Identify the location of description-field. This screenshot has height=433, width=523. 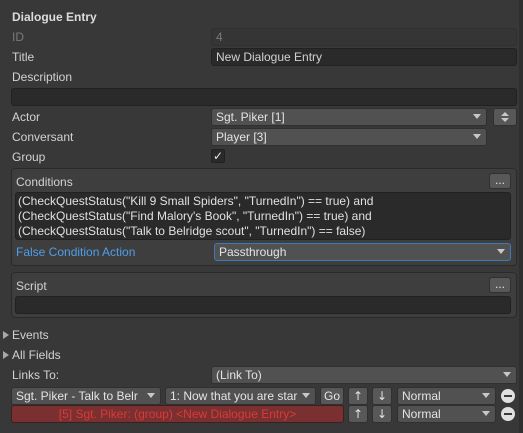
(264, 97).